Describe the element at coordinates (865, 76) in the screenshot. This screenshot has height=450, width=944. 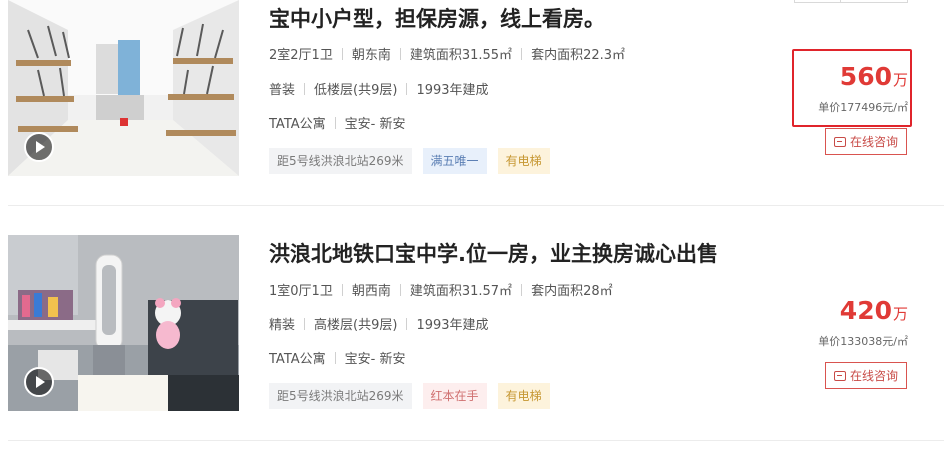
I see `price-value: 560` at that location.